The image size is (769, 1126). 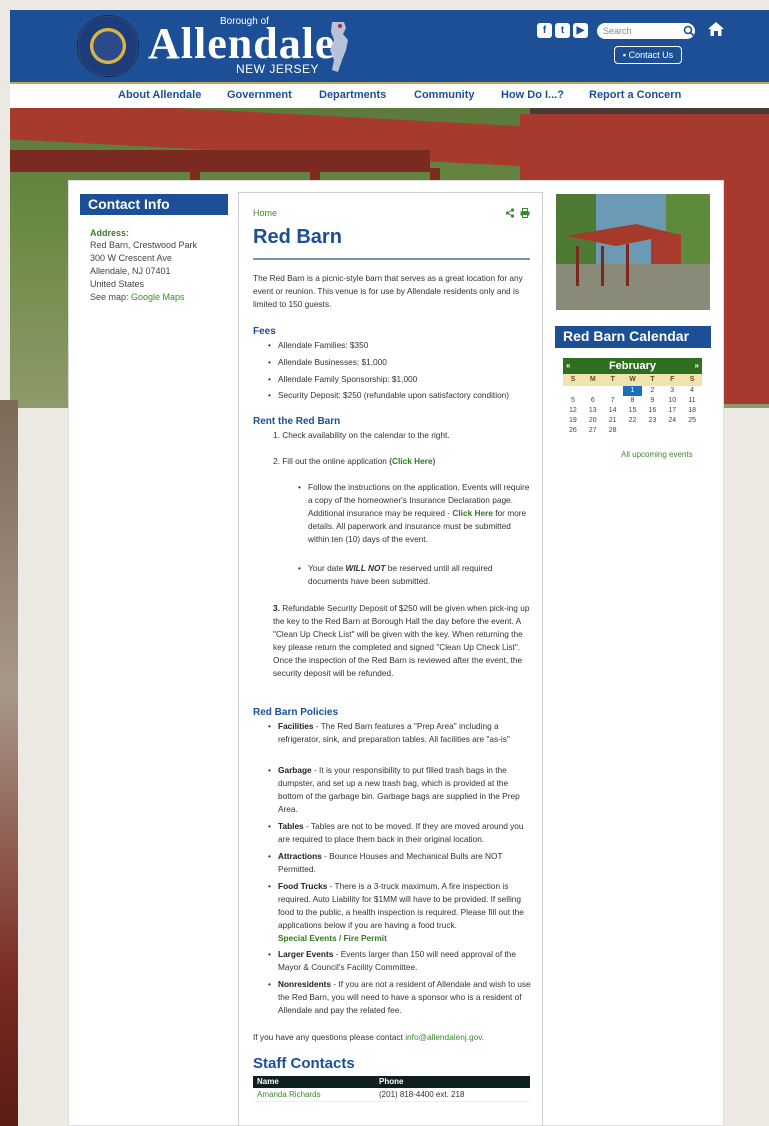 I want to click on fee-item: Allendale Families: $350, so click(x=318, y=345).